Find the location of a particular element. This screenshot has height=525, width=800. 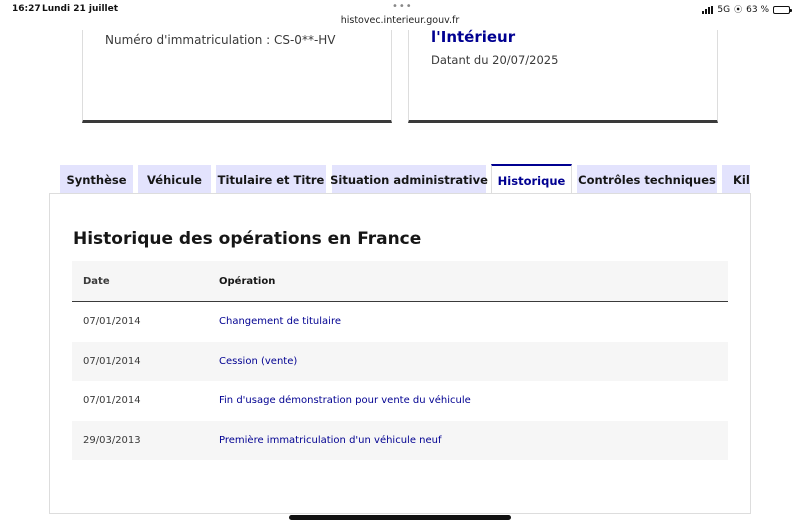

tab-label: Synthèse is located at coordinates (96, 179).